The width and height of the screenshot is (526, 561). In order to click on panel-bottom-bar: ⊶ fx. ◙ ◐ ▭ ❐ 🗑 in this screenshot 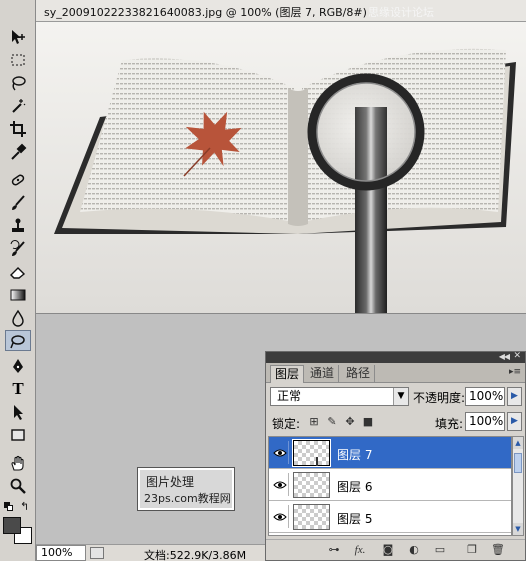, I will do `click(395, 549)`.